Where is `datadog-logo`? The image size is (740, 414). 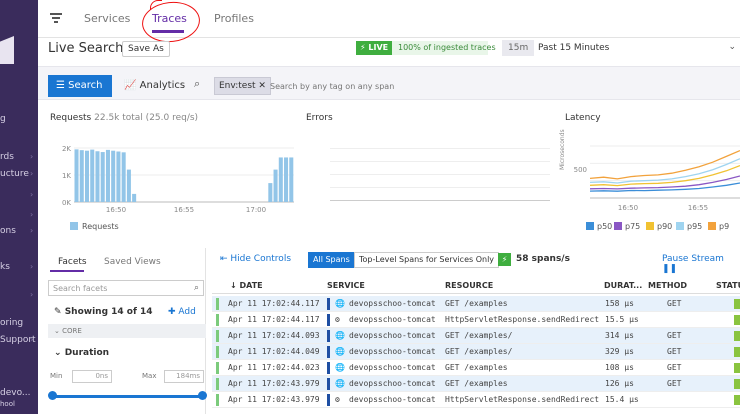
datadog-logo is located at coordinates (7, 50).